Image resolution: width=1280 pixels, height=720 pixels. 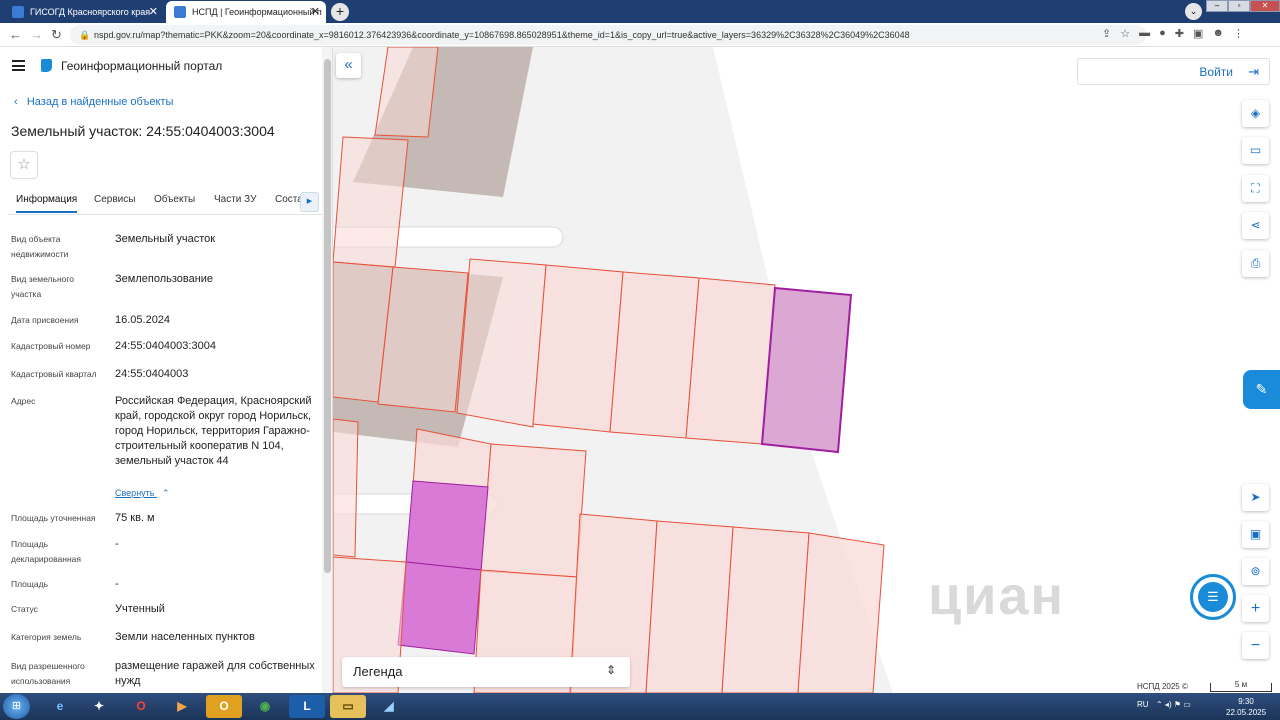 What do you see at coordinates (174, 199) in the screenshot?
I see `tab-objects: Объекты` at bounding box center [174, 199].